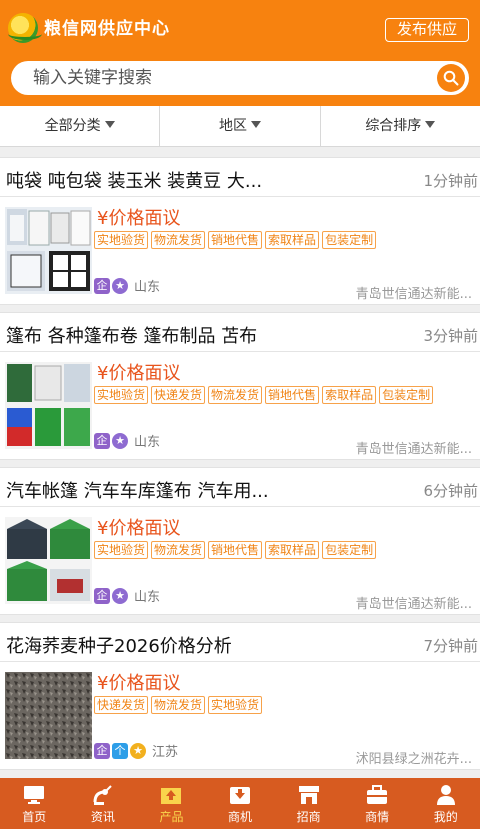  Describe the element at coordinates (240, 817) in the screenshot. I see `tab-label: 商机` at that location.